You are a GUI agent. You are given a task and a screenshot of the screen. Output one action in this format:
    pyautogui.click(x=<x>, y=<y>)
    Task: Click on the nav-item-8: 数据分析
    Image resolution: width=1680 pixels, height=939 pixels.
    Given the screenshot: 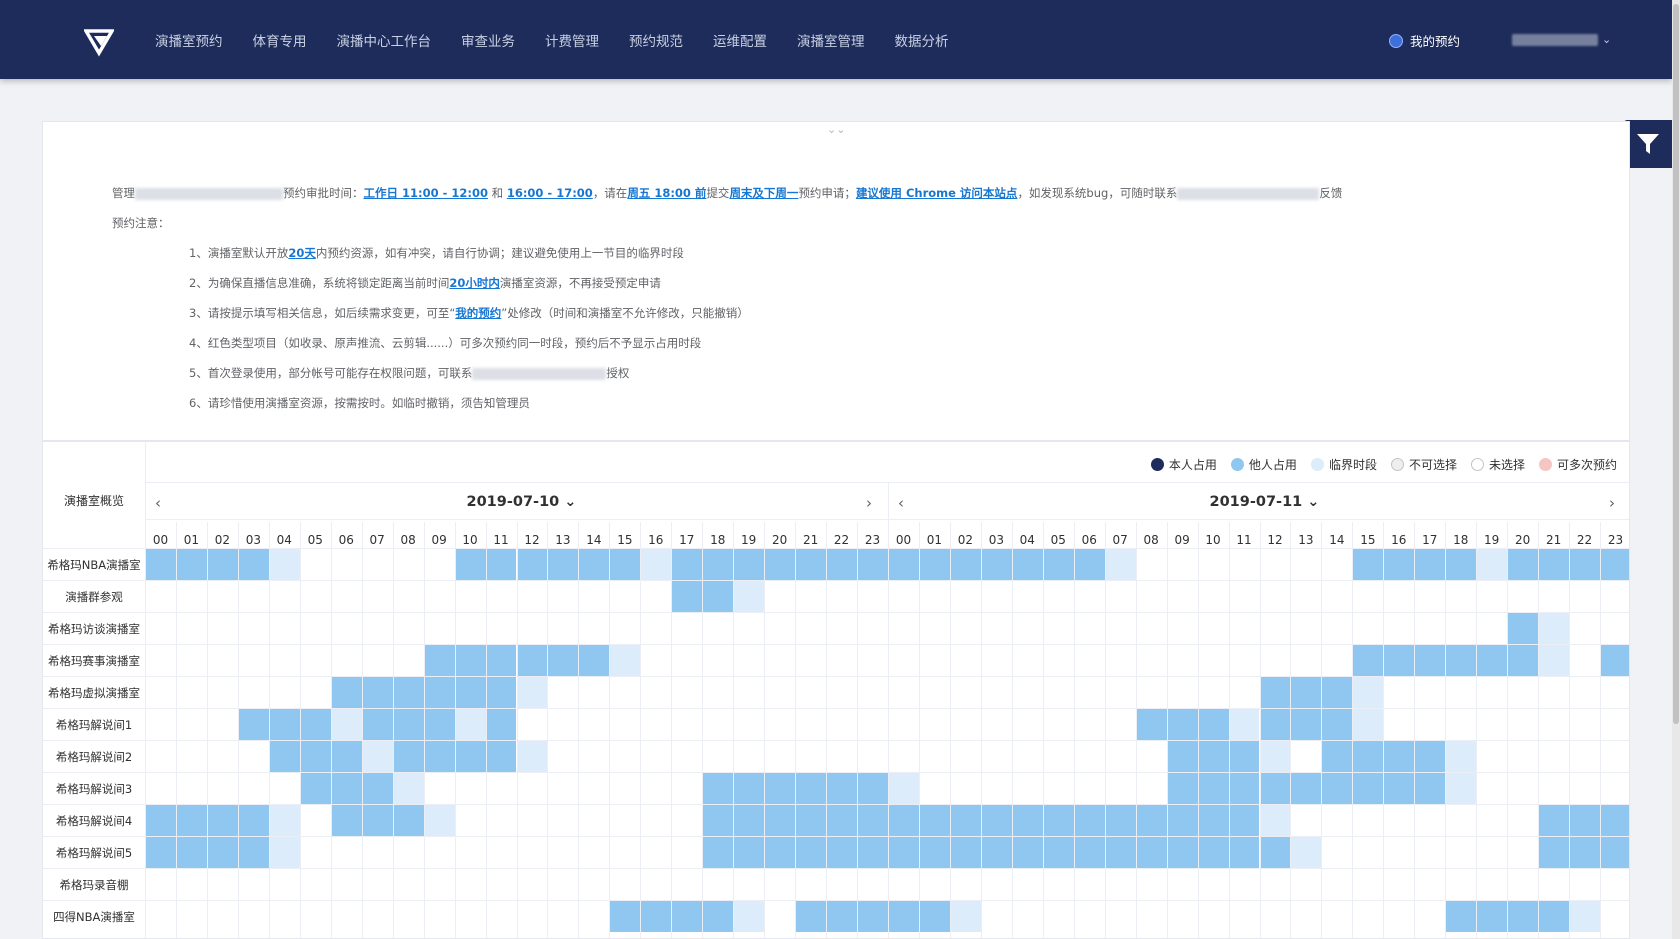 What is the action you would take?
    pyautogui.click(x=922, y=40)
    